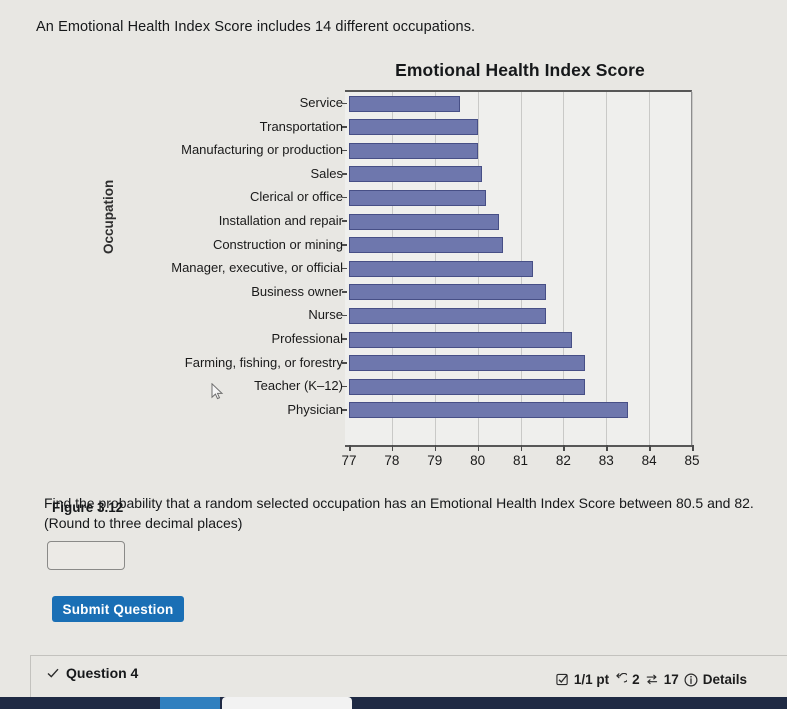  Describe the element at coordinates (296, 197) in the screenshot. I see `category-label: Clerical or office` at that location.